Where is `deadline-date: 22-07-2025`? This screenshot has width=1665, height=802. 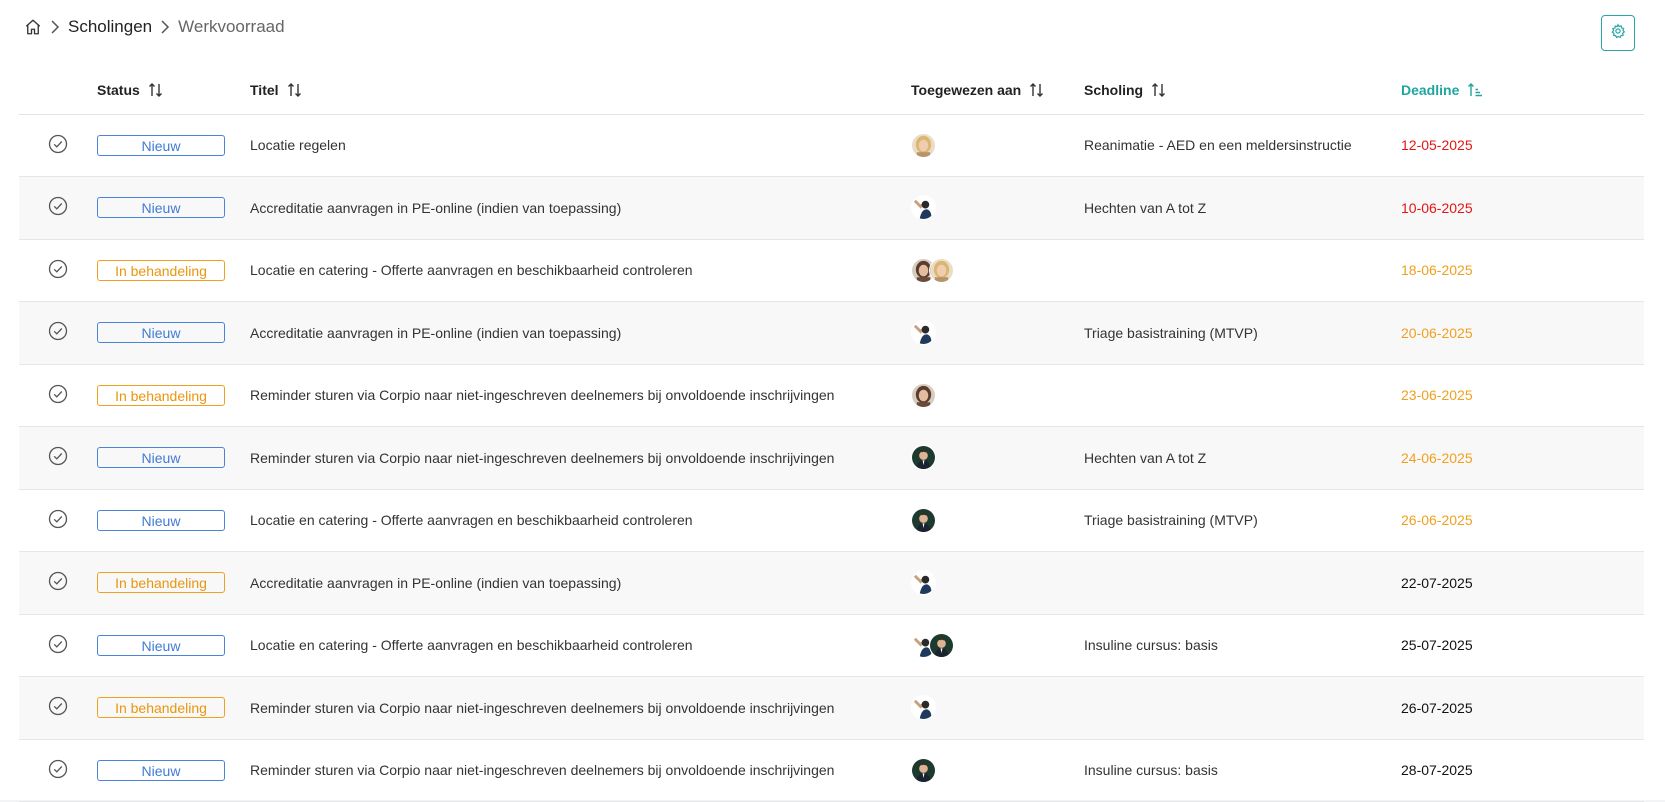
deadline-date: 22-07-2025 is located at coordinates (1437, 582).